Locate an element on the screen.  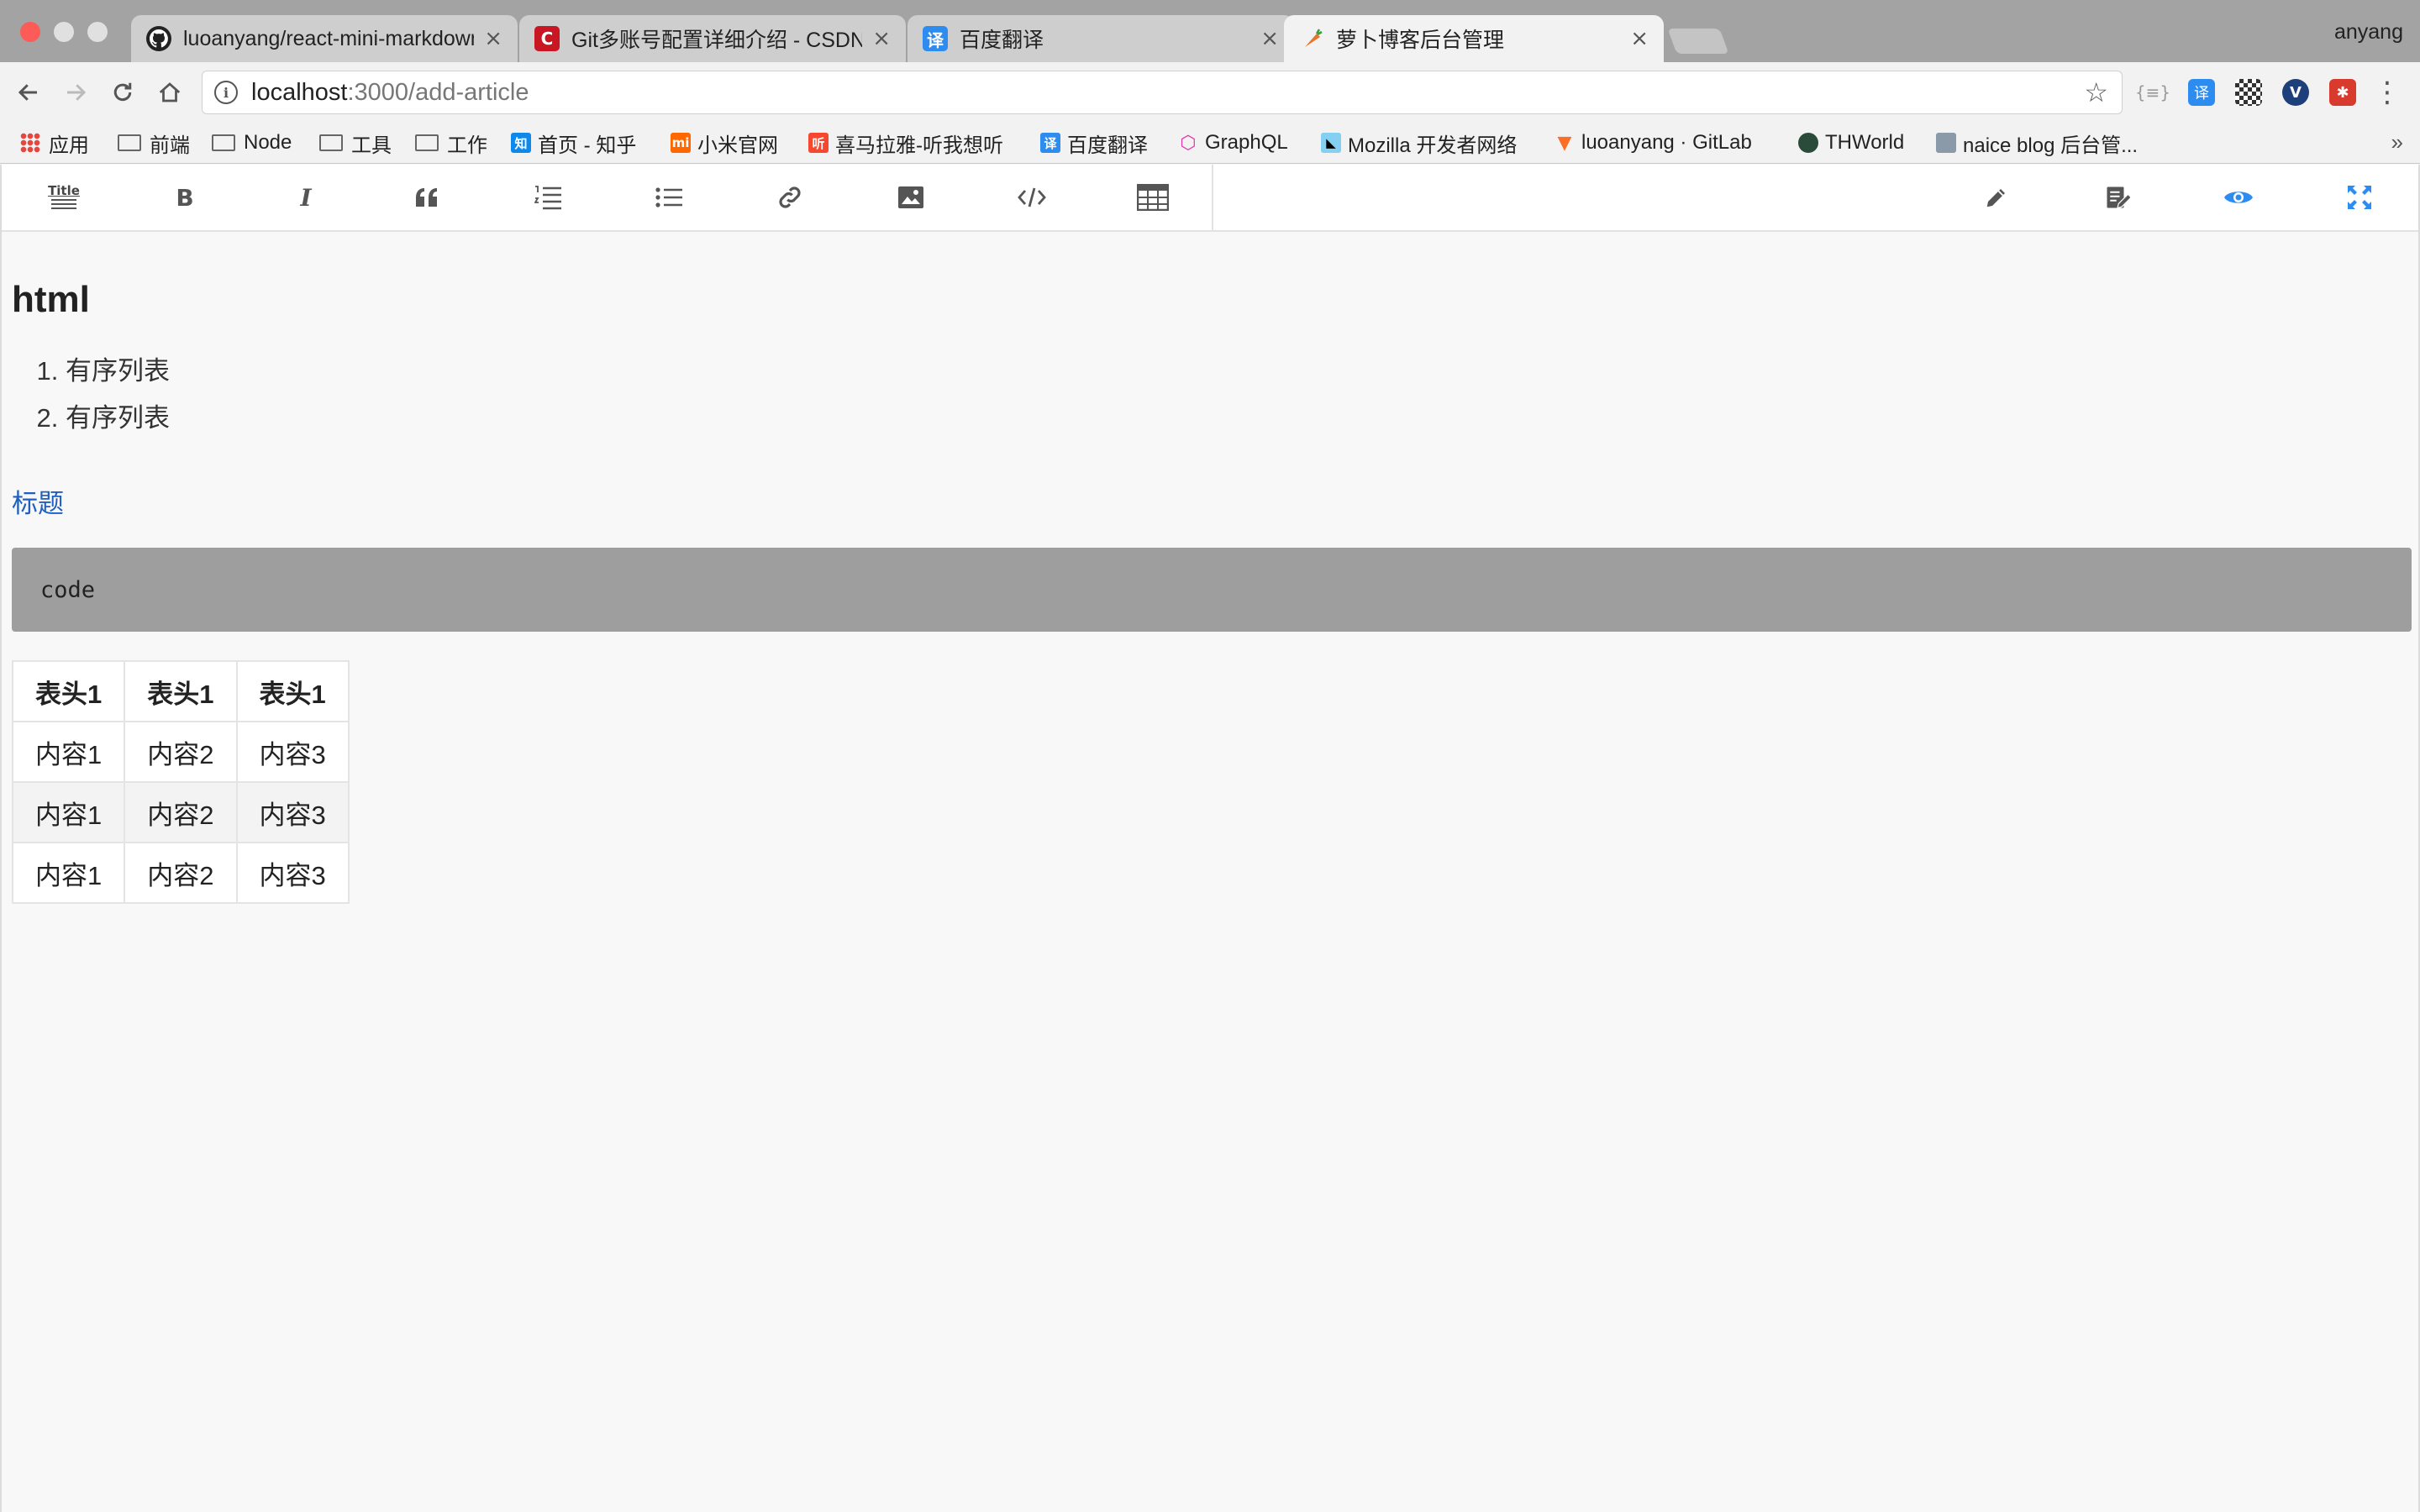
preview-link: 标题 is located at coordinates (38, 501).